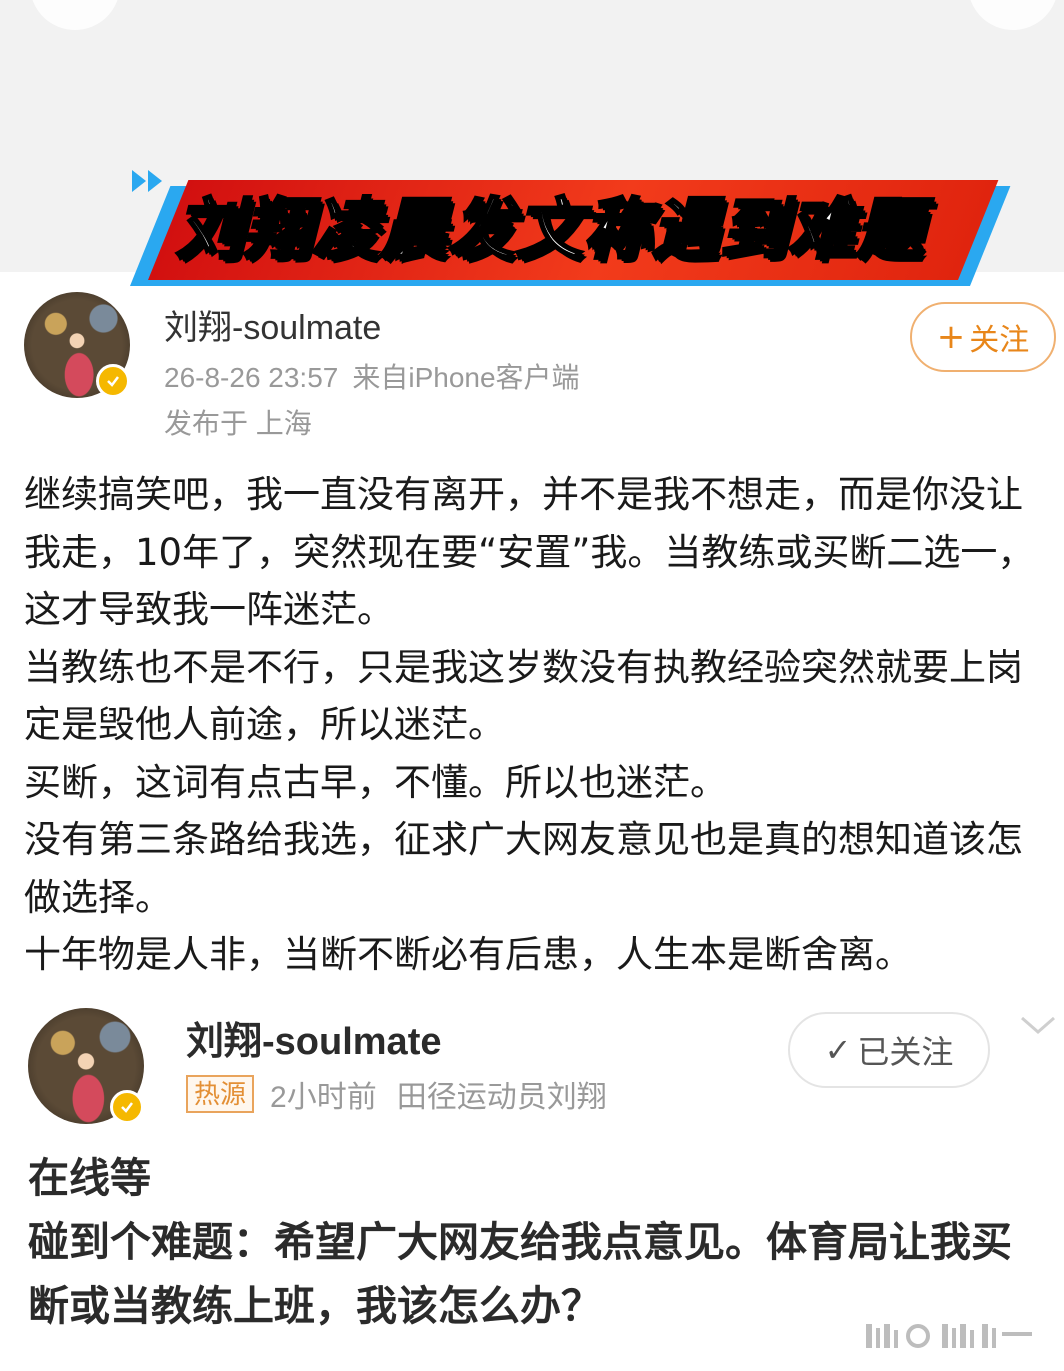  Describe the element at coordinates (501, 1097) in the screenshot. I see `user-subtitle: 田径运动员刘翔` at that location.